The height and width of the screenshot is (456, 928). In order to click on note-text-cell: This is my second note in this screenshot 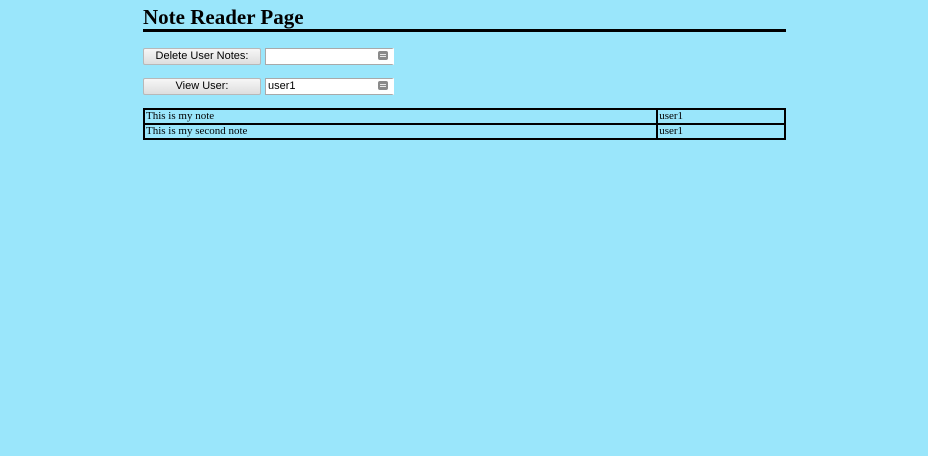, I will do `click(400, 131)`.